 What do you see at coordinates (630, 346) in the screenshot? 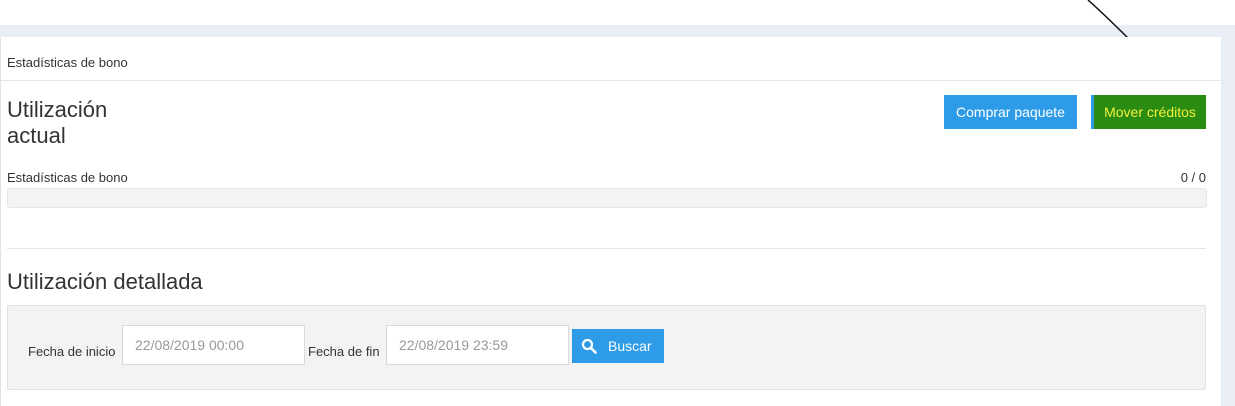
I see `search-button-label: Buscar` at bounding box center [630, 346].